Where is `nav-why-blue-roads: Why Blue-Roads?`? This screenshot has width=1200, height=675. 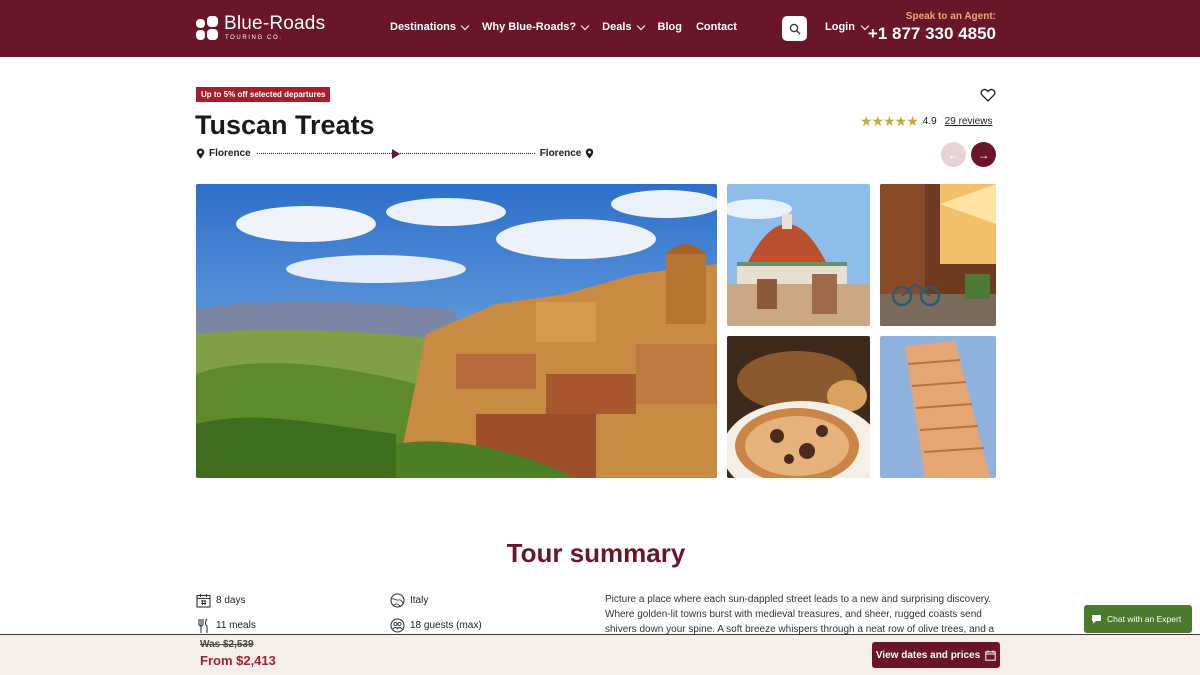
nav-why-blue-roads: Why Blue-Roads? is located at coordinates (536, 27).